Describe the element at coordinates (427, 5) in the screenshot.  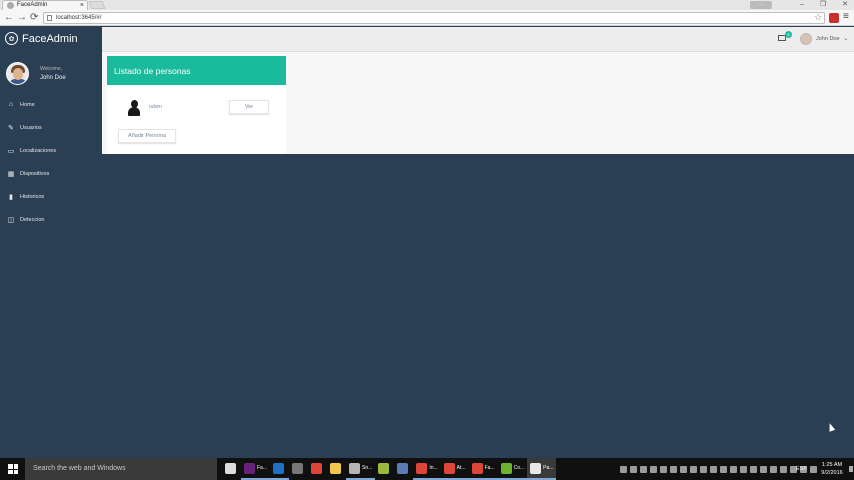
I see `browser-tab-bar: FaceAdmin × ··· – ❐ ✕` at that location.